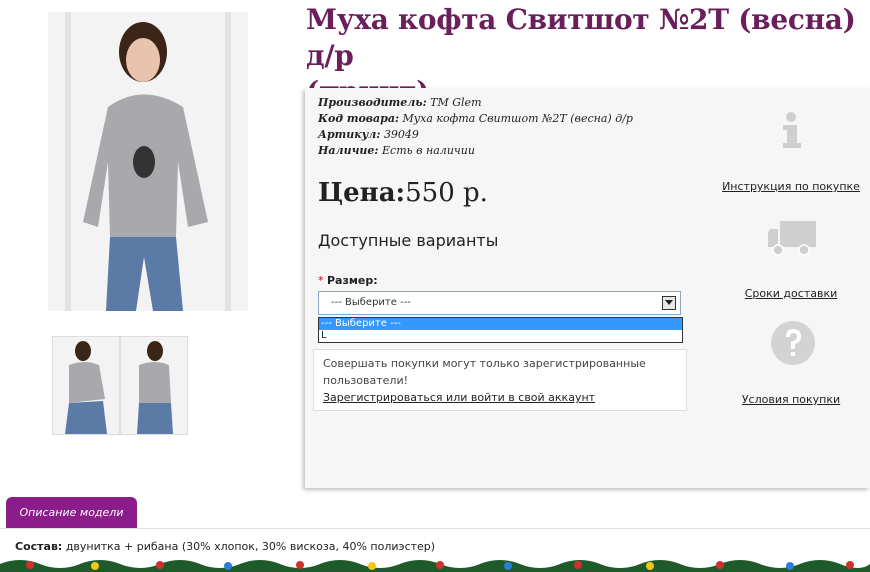 This screenshot has width=870, height=572. I want to click on product-code-value: Муха кофта Свитшот №2Т (весна) д/р, so click(517, 118).